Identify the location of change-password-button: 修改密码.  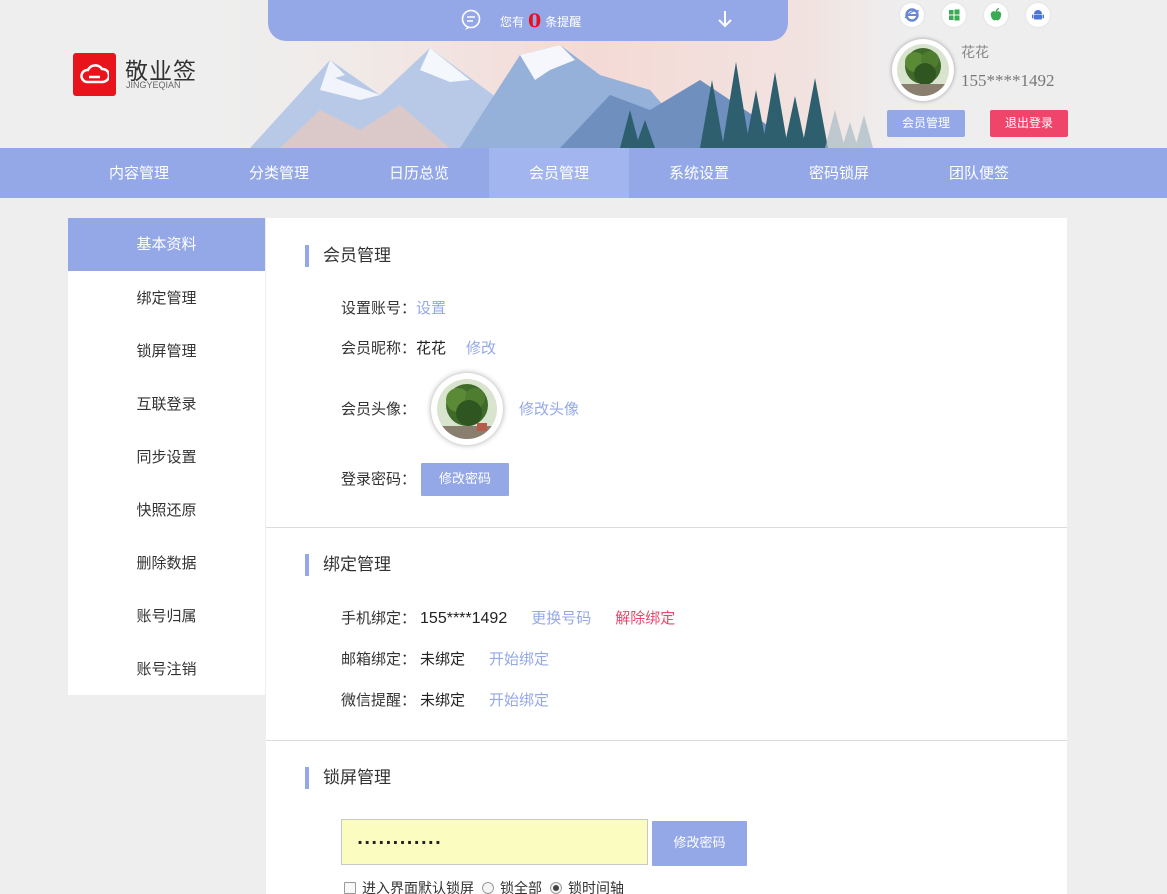
(465, 479).